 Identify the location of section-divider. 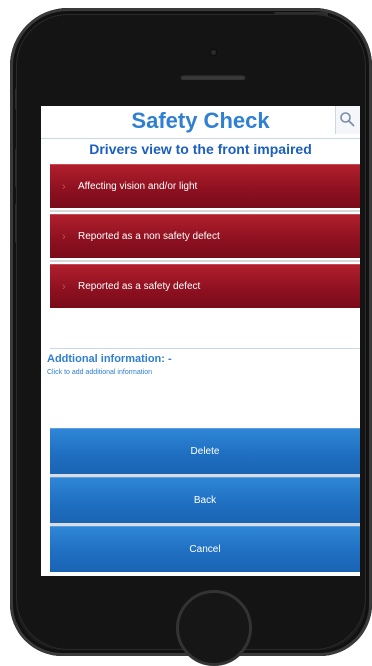
(205, 348).